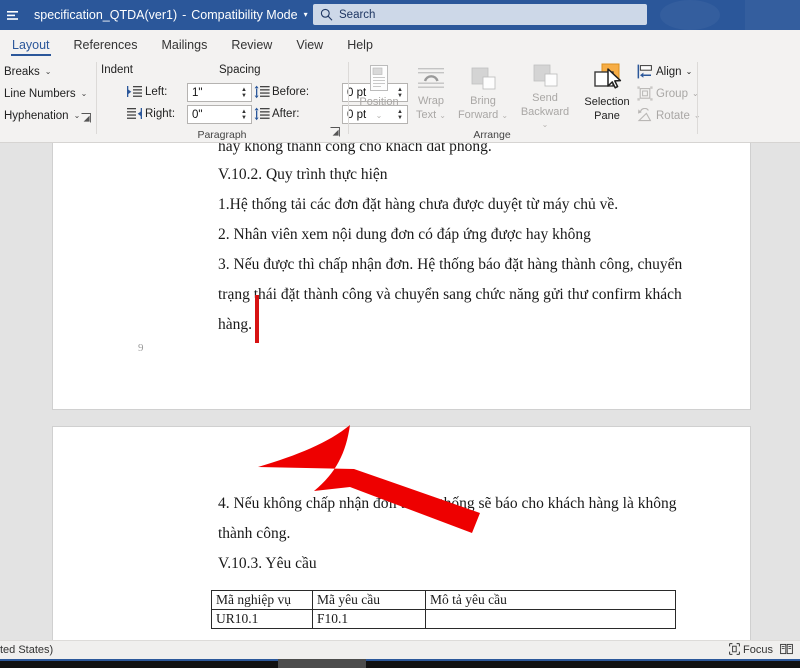 The width and height of the screenshot is (800, 668). I want to click on chevron-down-icon: ▾, so click(306, 15).